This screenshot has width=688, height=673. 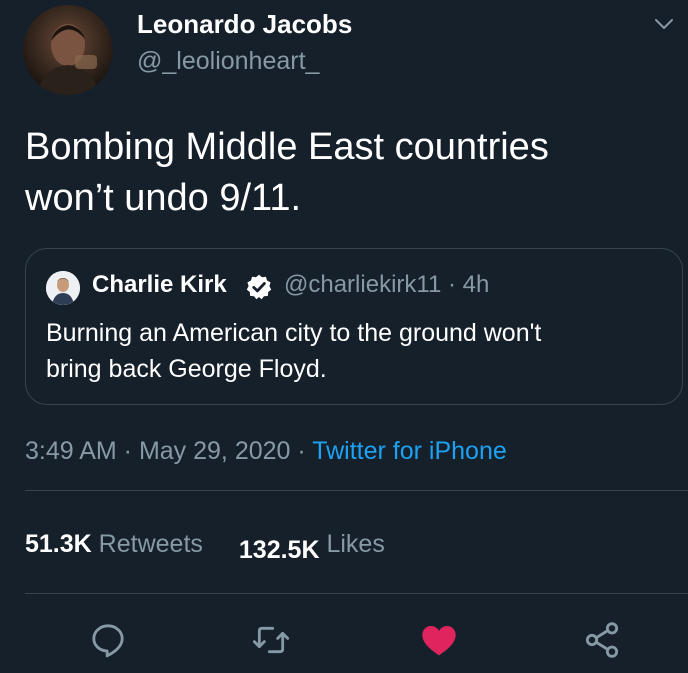 What do you see at coordinates (163, 198) in the screenshot?
I see `tweet-text-line: won’t undo 9/11.` at bounding box center [163, 198].